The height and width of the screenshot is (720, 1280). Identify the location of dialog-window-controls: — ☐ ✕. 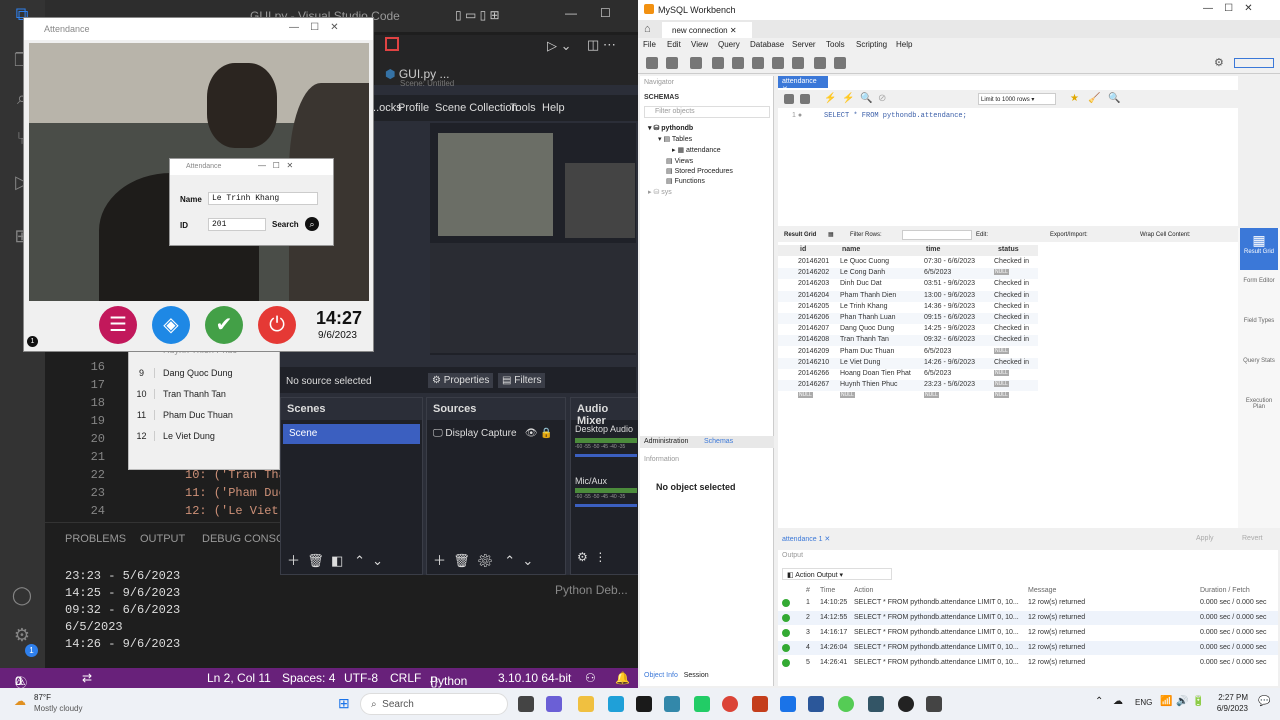
(275, 165).